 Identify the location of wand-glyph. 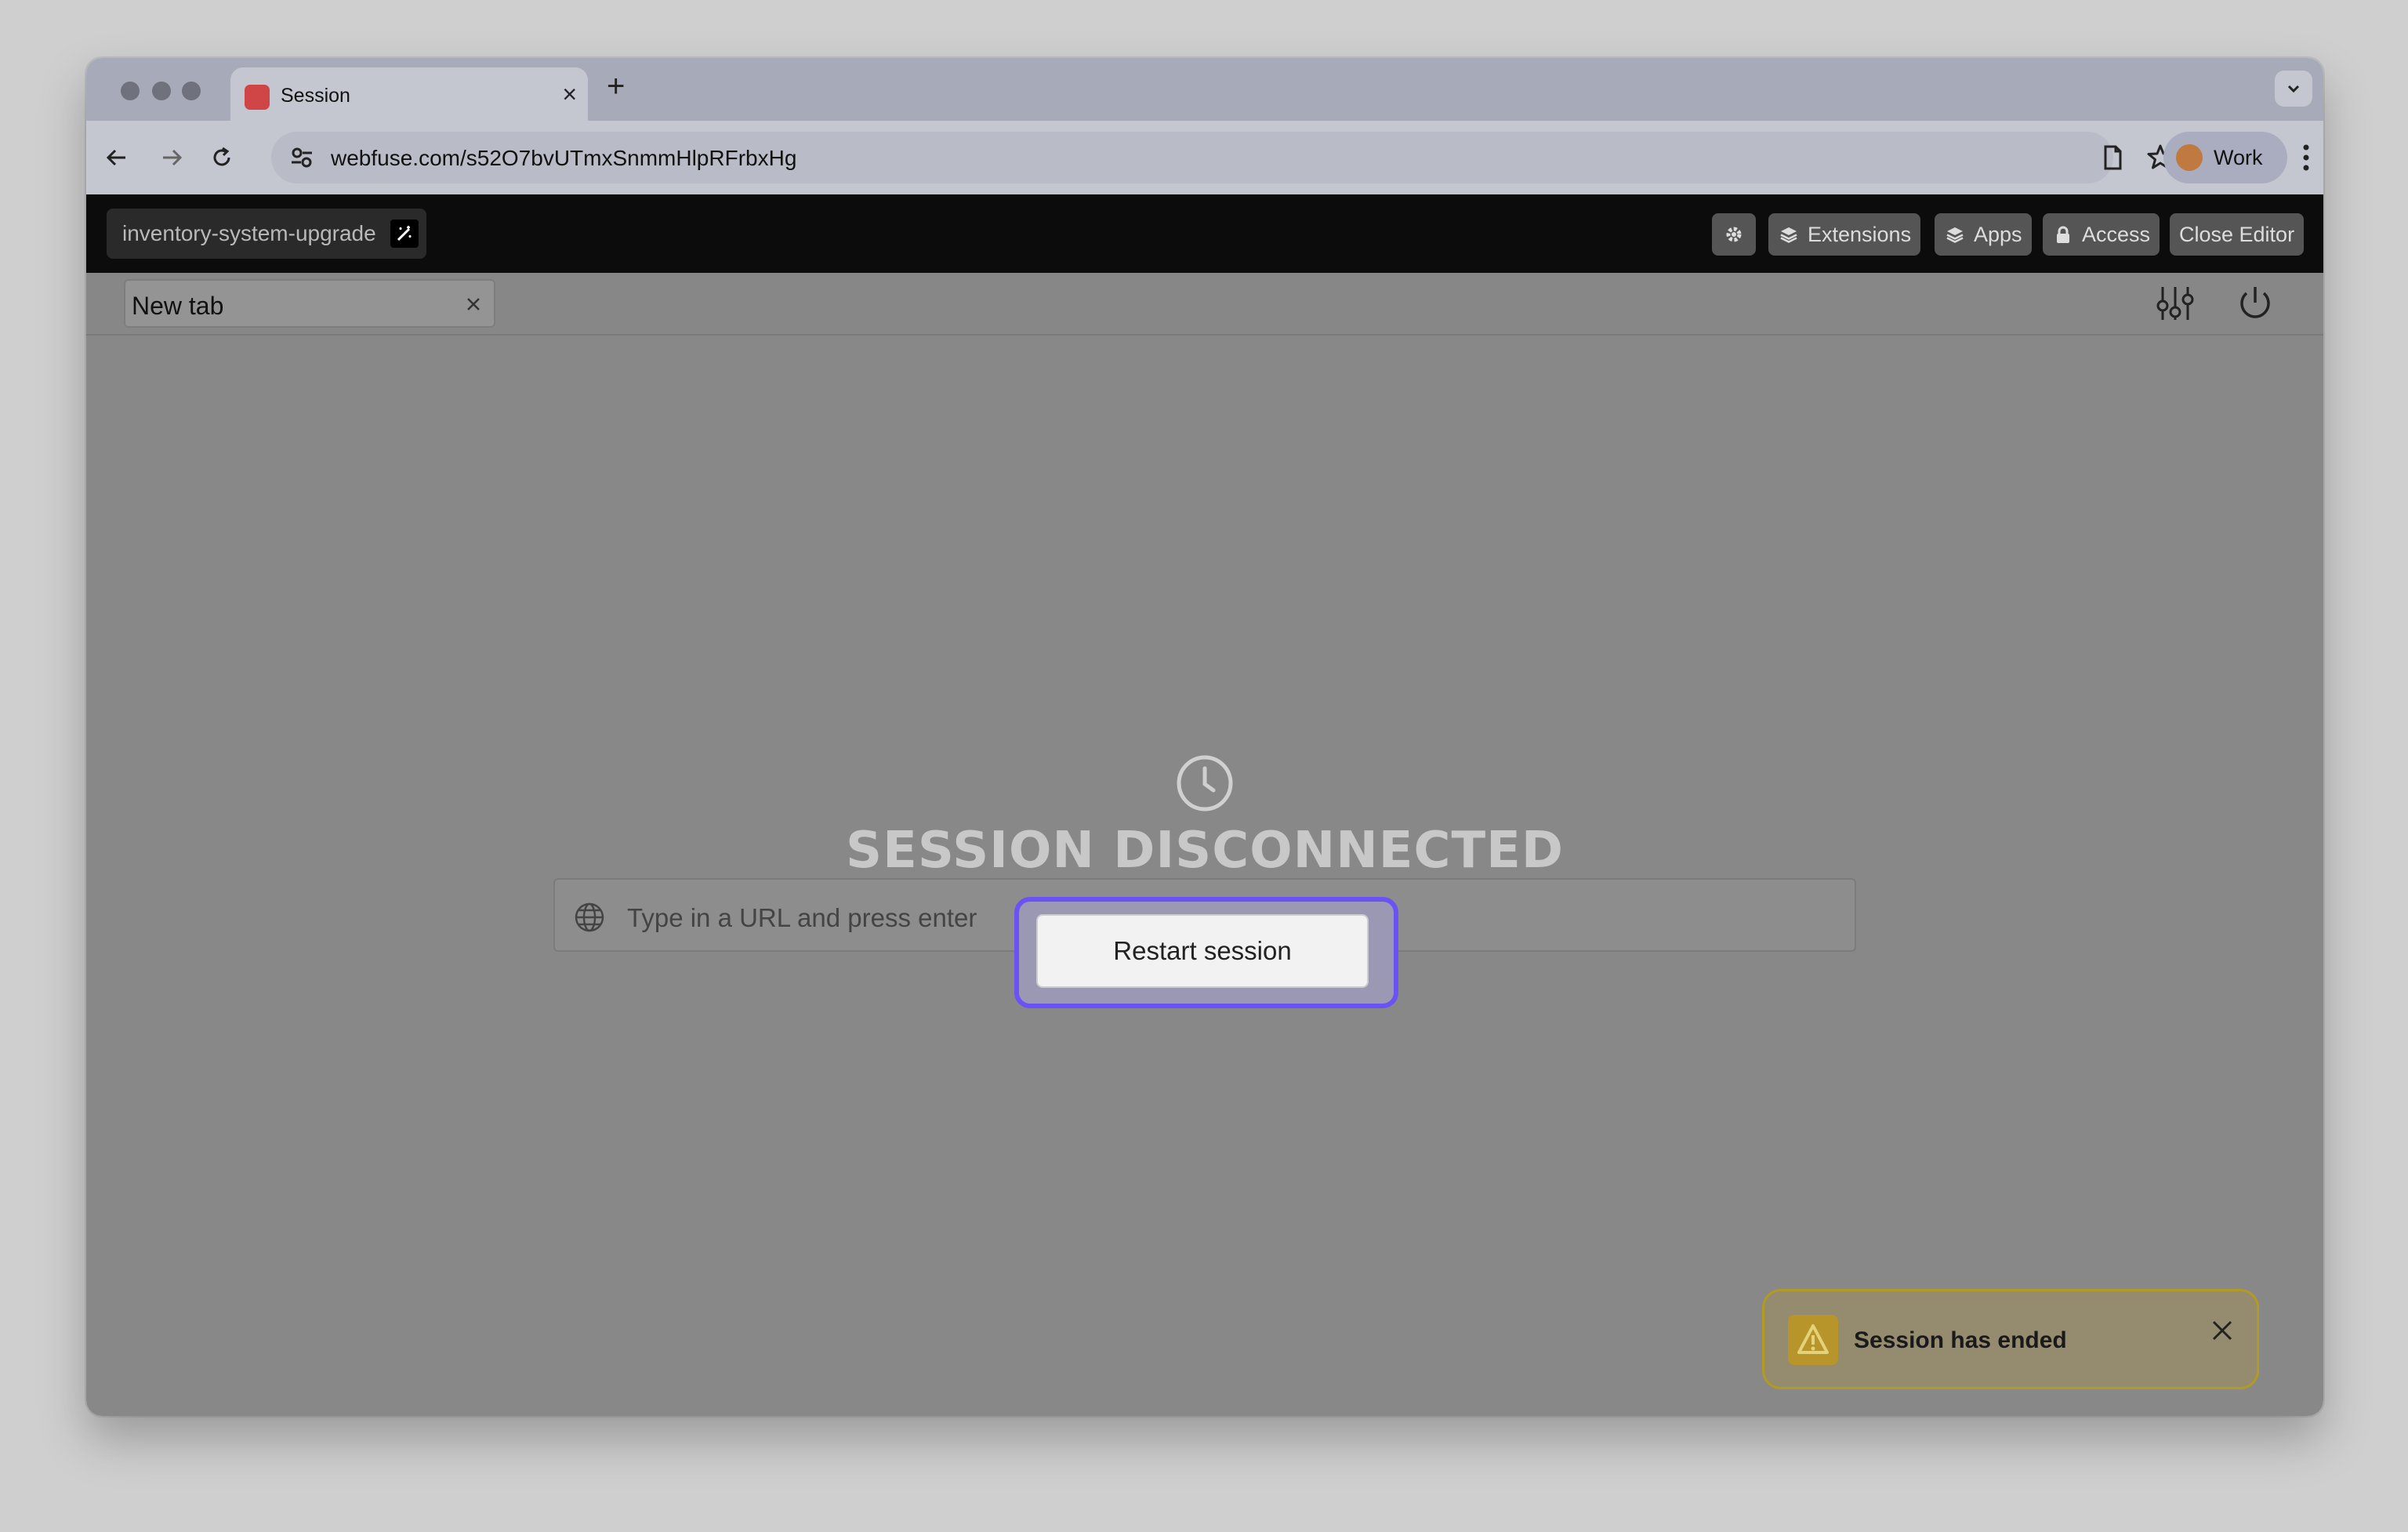
(404, 233).